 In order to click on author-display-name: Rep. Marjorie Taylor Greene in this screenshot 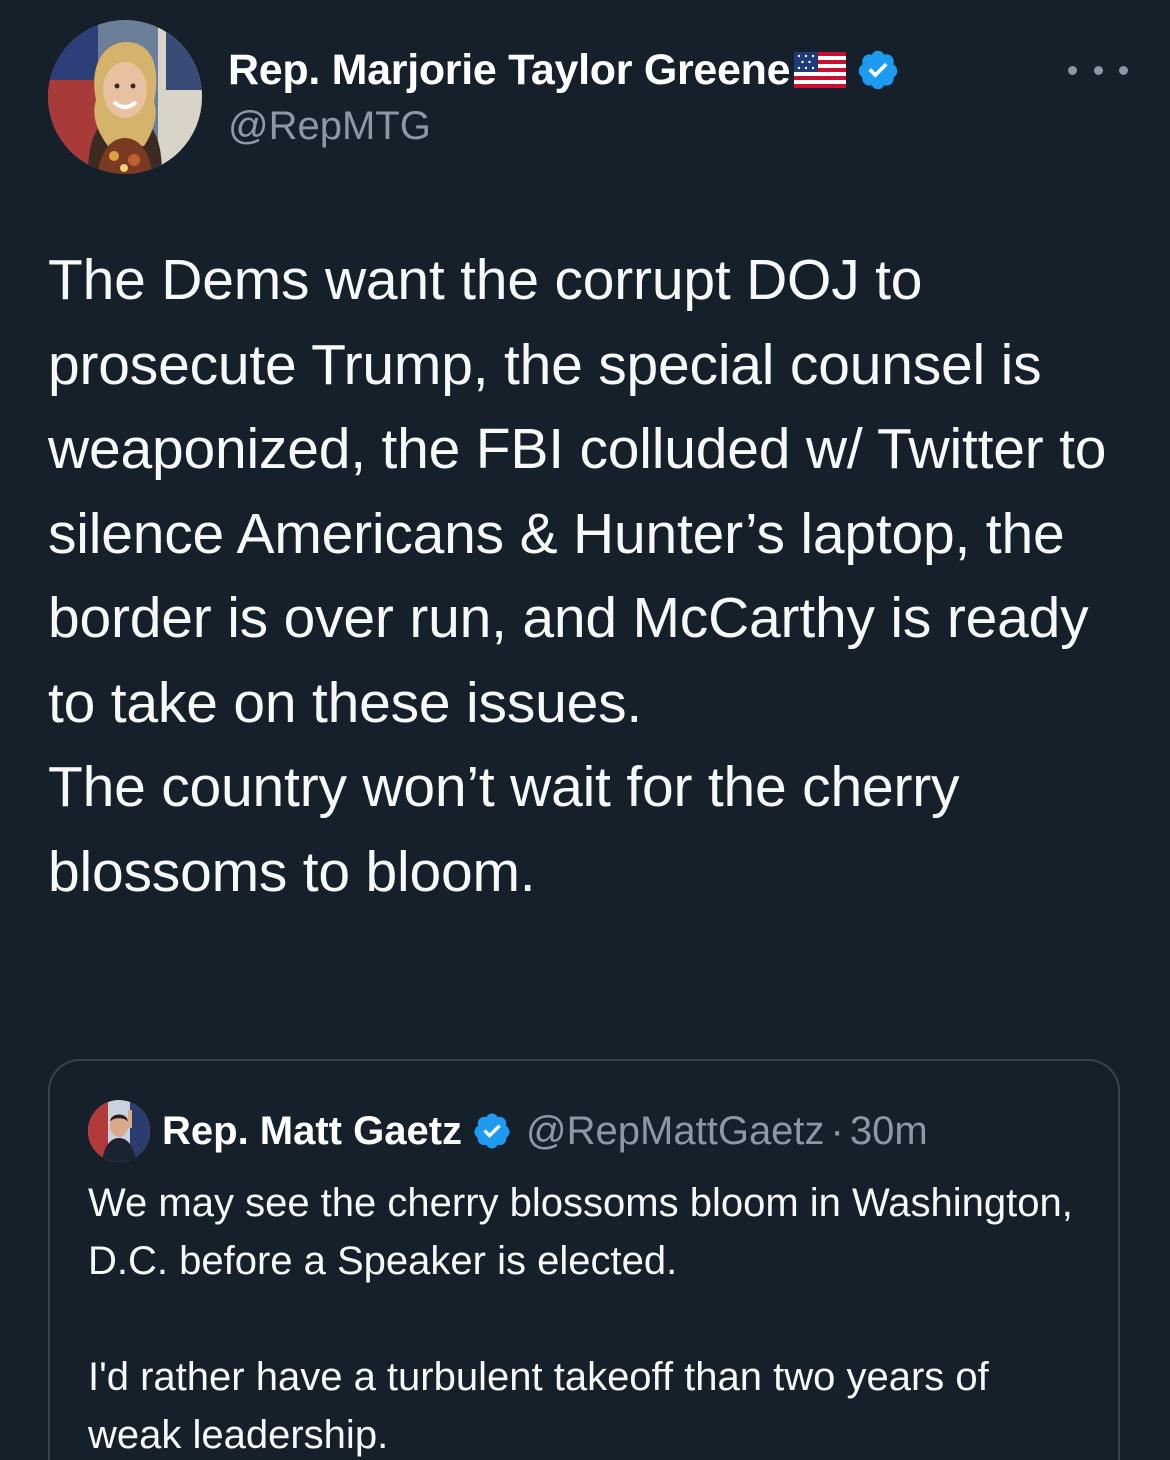, I will do `click(509, 70)`.